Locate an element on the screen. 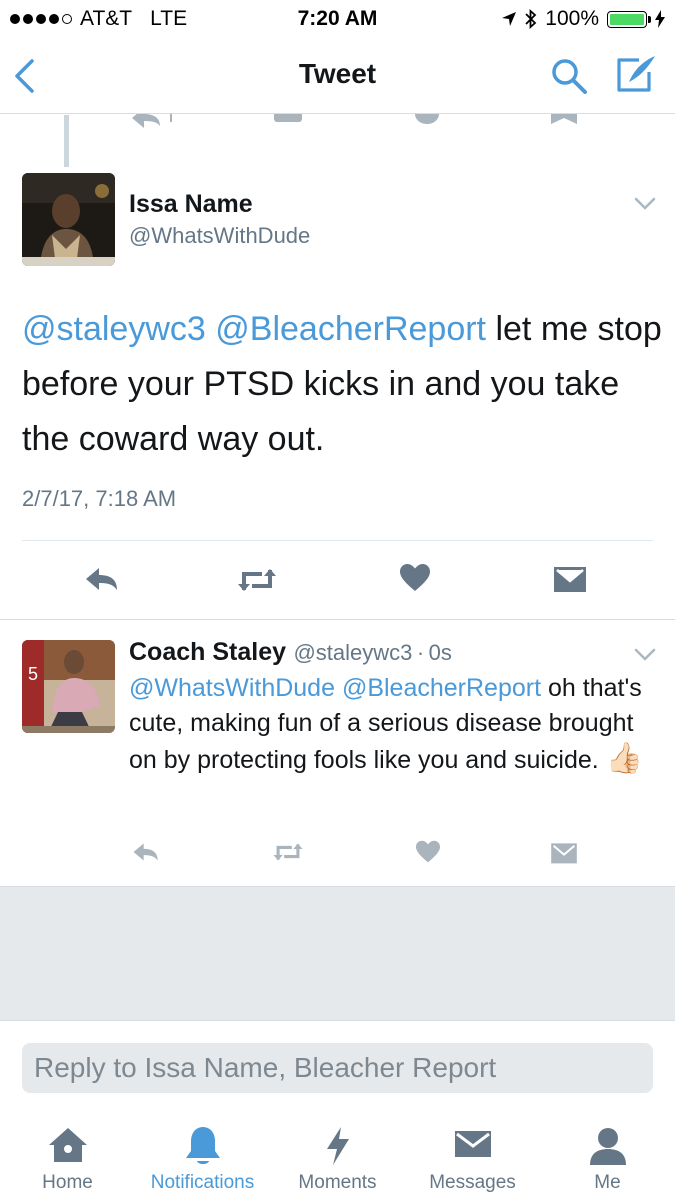  author-name: Issa Name is located at coordinates (191, 204).